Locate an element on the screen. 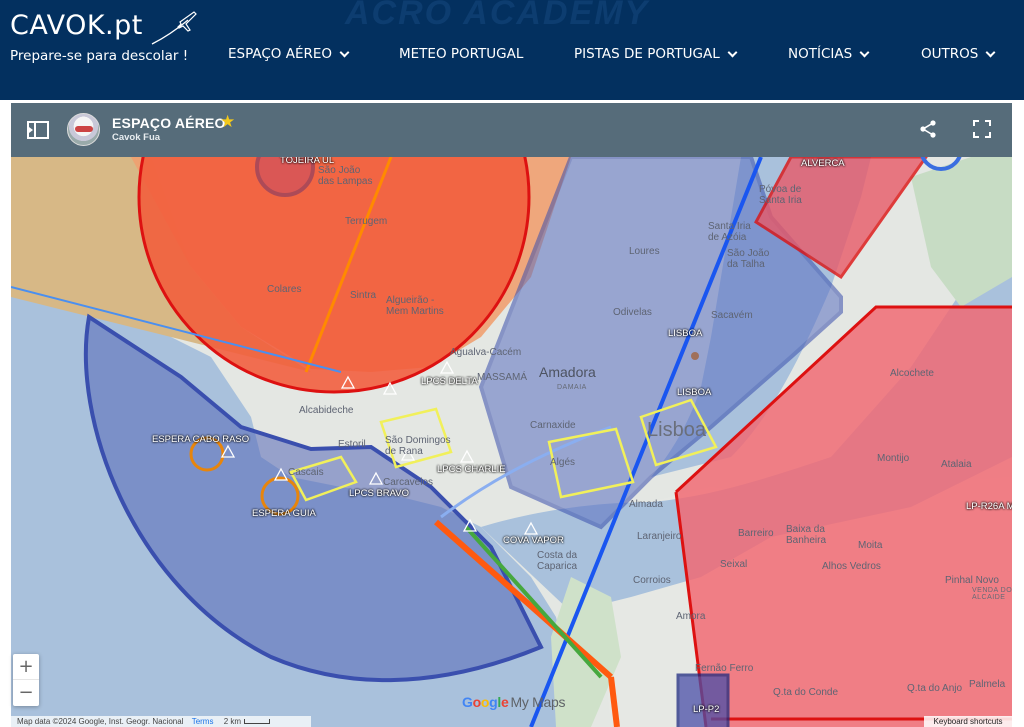 The width and height of the screenshot is (1024, 727). place-label: Montijo is located at coordinates (893, 458).